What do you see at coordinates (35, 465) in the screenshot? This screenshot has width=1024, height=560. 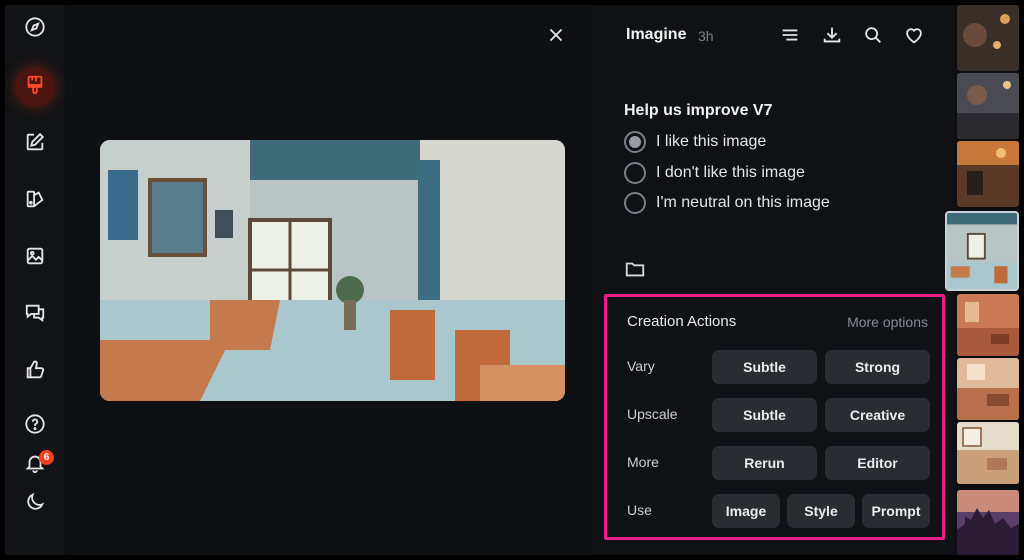 I see `sidebar-item-notifications: 6` at bounding box center [35, 465].